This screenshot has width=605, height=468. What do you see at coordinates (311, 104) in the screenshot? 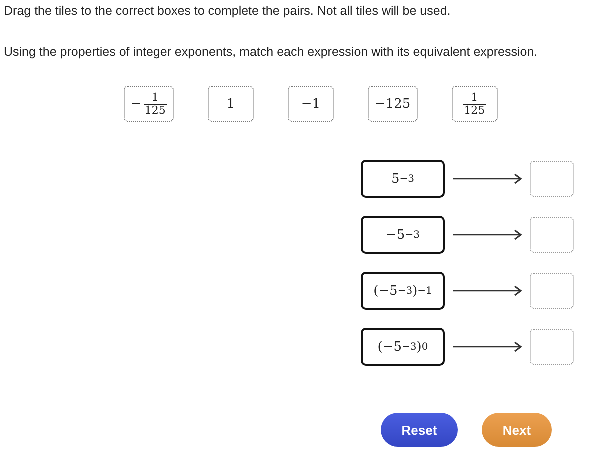
I see `answer-tile: −1` at bounding box center [311, 104].